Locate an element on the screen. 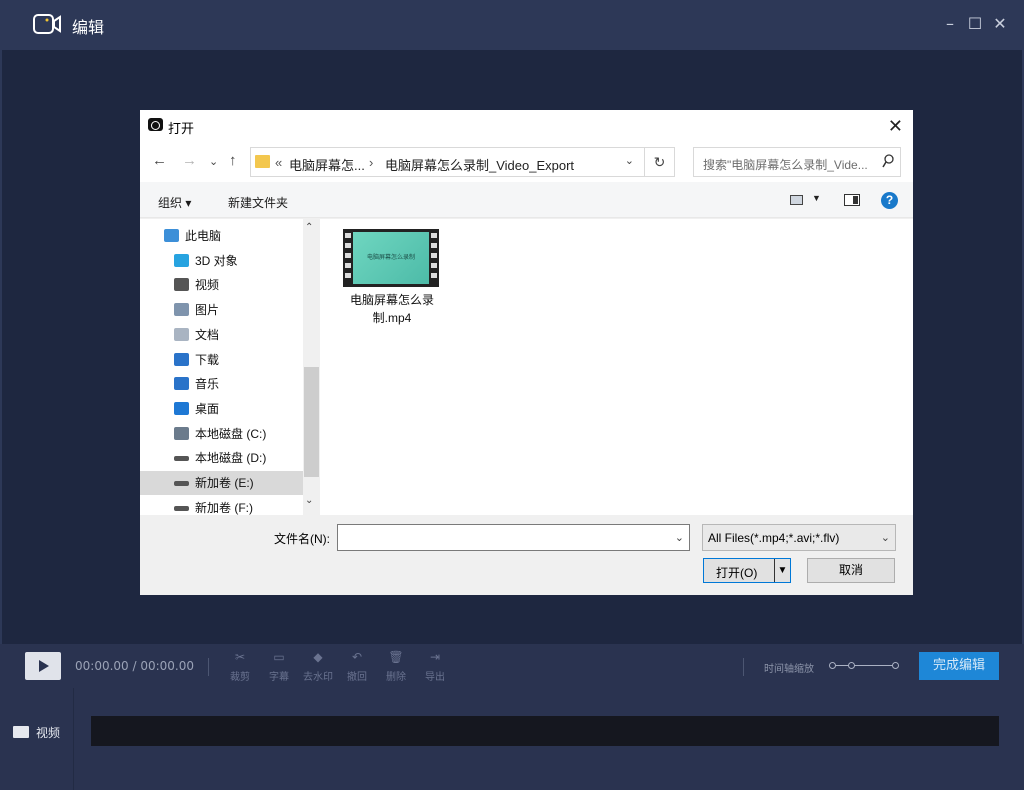  trash-icon: 🗑 is located at coordinates (396, 657).